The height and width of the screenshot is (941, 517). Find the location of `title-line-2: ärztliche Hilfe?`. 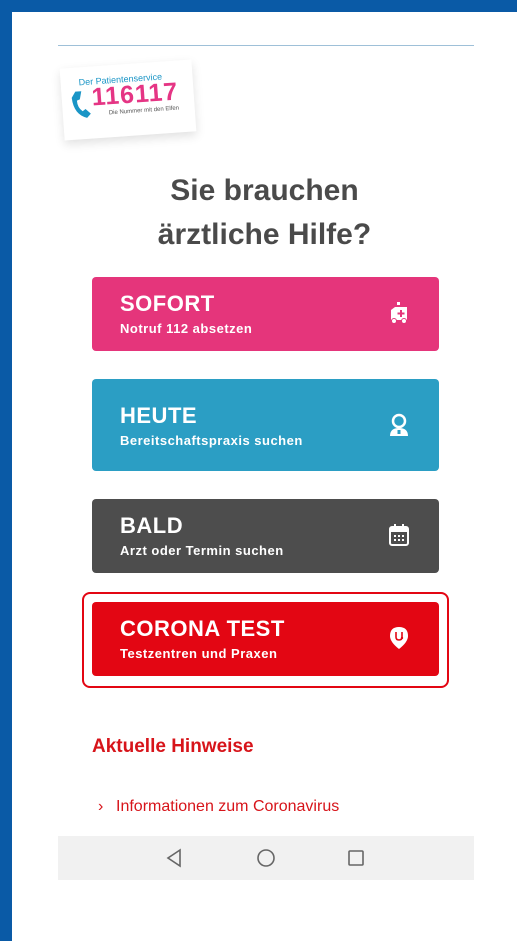

title-line-2: ärztliche Hilfe? is located at coordinates (264, 234).